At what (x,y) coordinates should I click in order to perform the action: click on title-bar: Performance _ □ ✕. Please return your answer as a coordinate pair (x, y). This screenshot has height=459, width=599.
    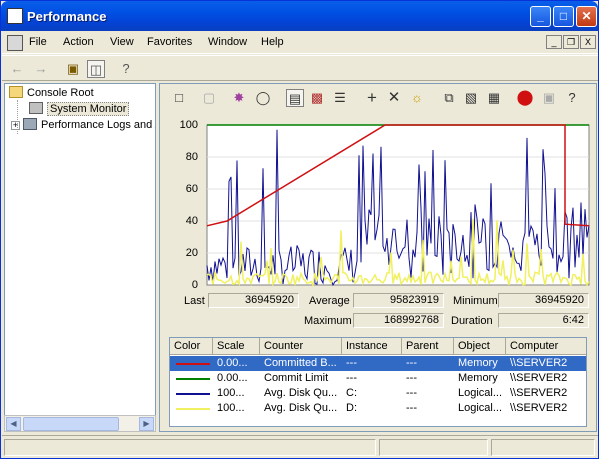
    Looking at the image, I should click on (299, 16).